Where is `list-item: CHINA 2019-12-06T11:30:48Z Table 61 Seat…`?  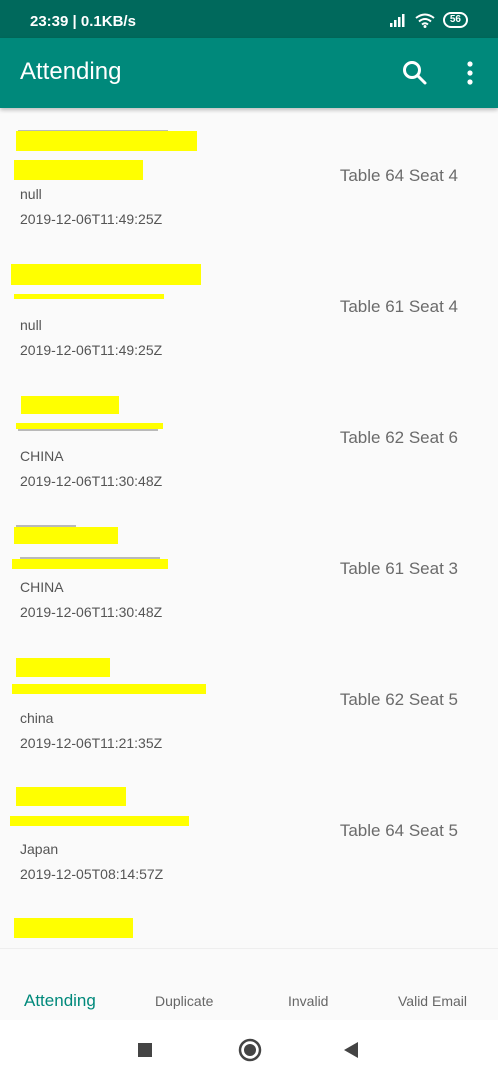 list-item: CHINA 2019-12-06T11:30:48Z Table 61 Seat… is located at coordinates (249, 586).